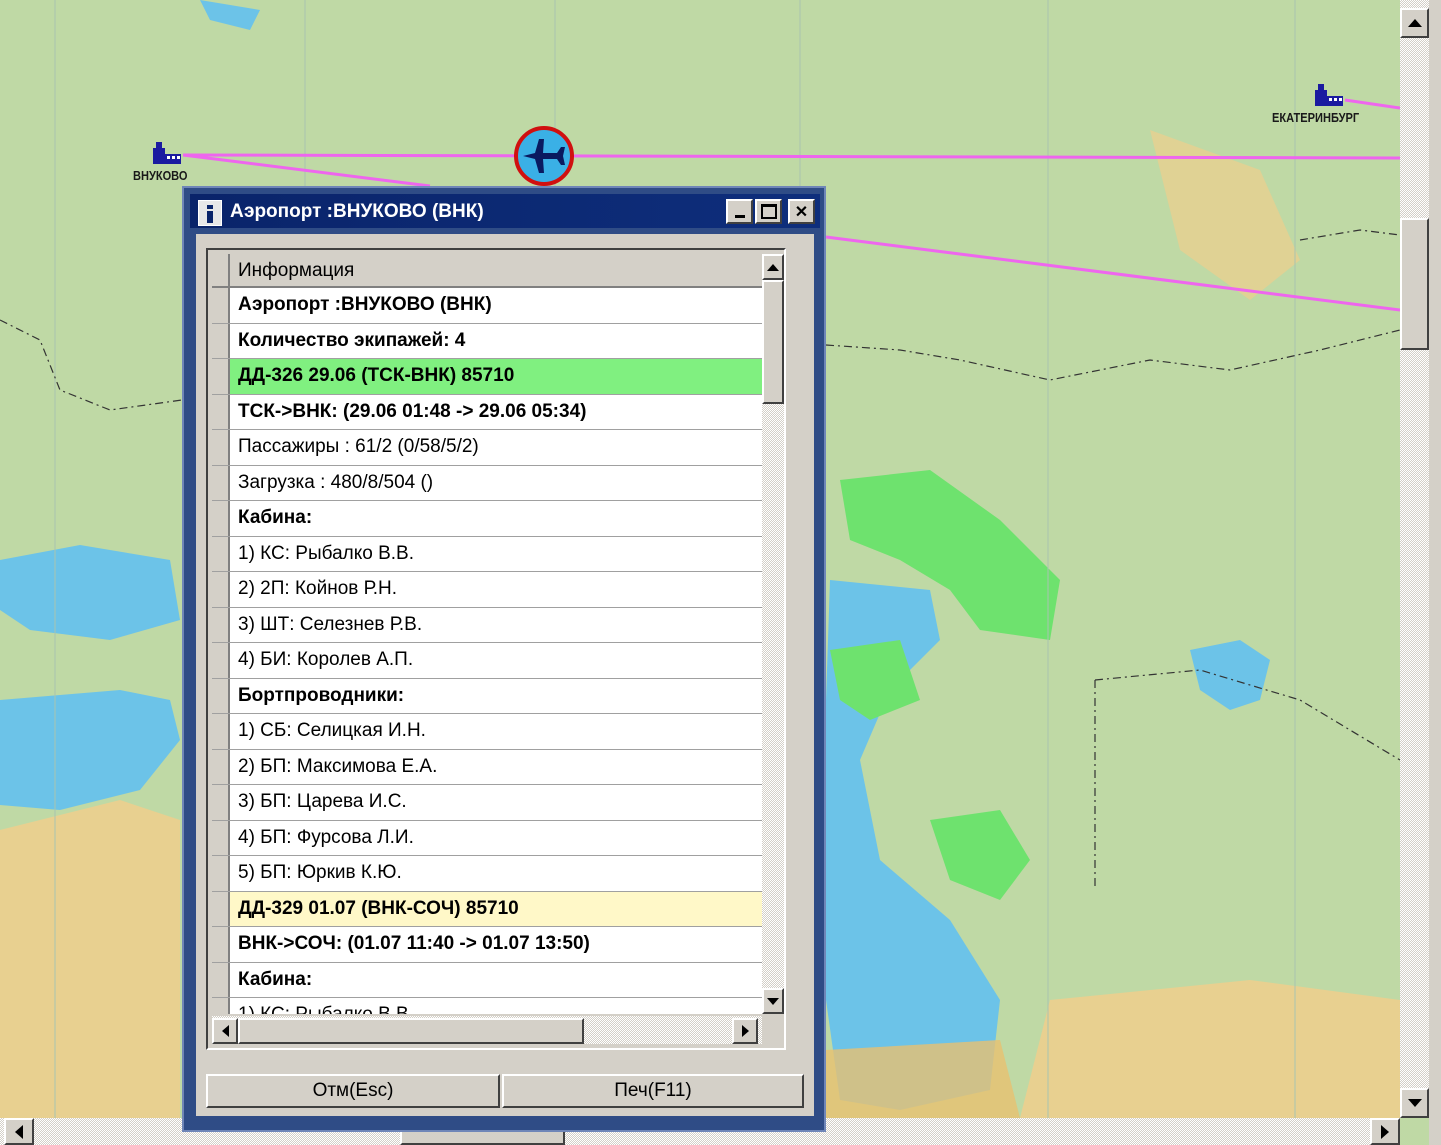  Describe the element at coordinates (544, 156) in the screenshot. I see `airplane-icon` at that location.